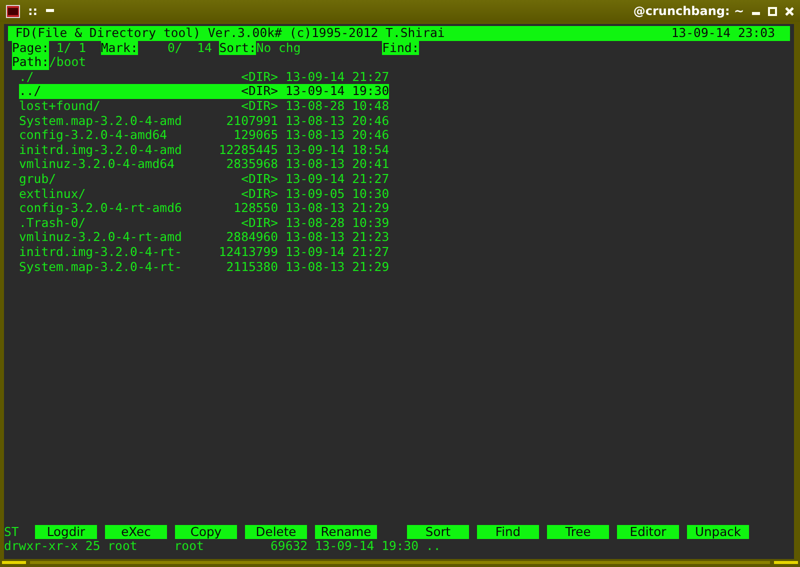 The width and height of the screenshot is (800, 567). I want to click on function-key: Copy, so click(206, 531).